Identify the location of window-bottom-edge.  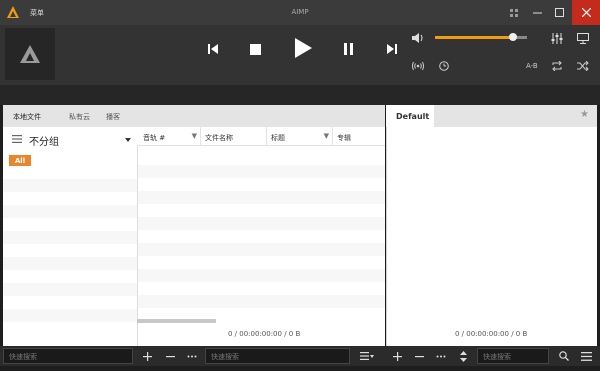
(300, 368).